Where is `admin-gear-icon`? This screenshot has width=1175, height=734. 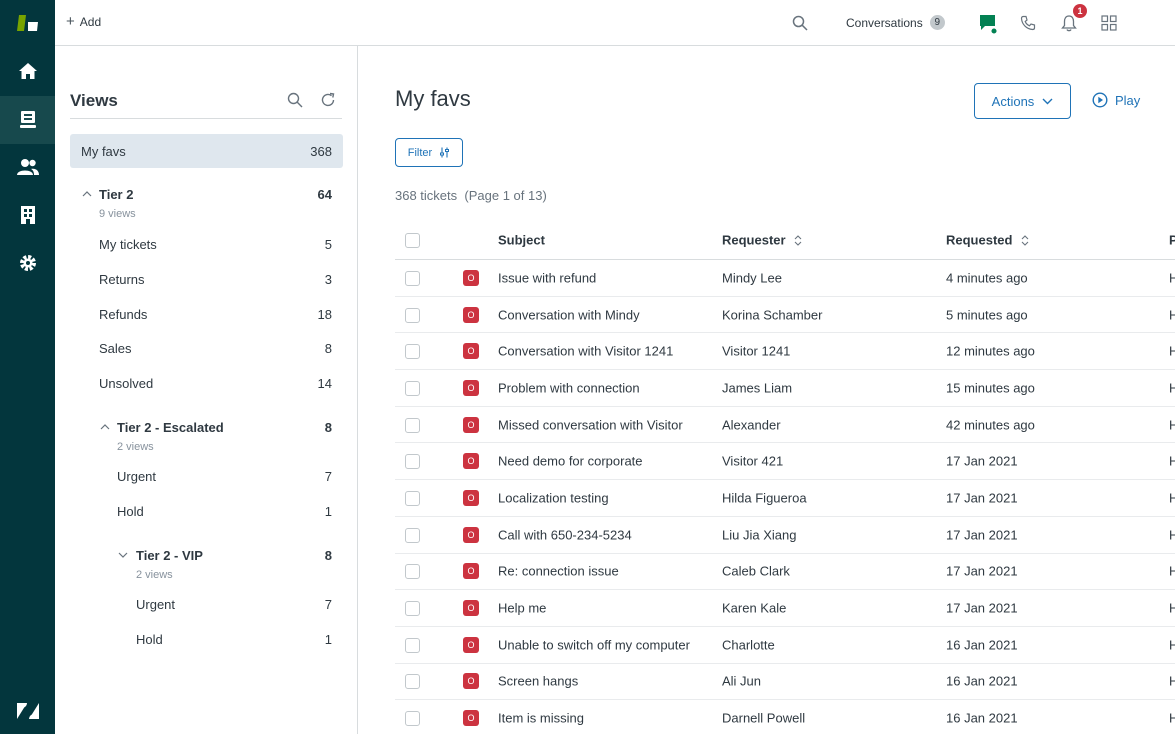
admin-gear-icon is located at coordinates (27, 263).